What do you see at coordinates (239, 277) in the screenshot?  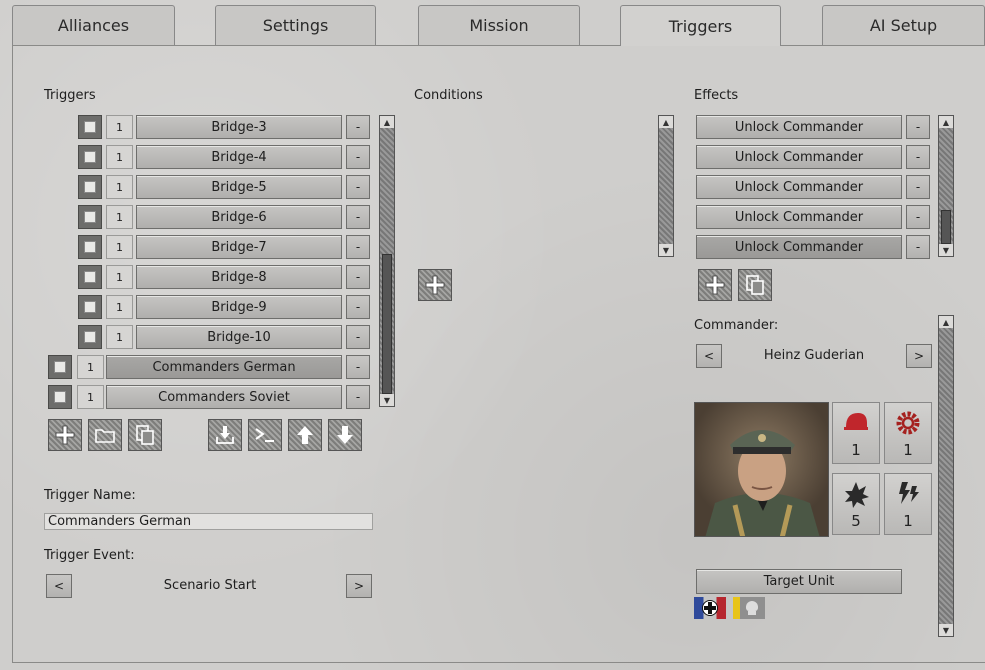 I see `trigger-row-button: Bridge-8` at bounding box center [239, 277].